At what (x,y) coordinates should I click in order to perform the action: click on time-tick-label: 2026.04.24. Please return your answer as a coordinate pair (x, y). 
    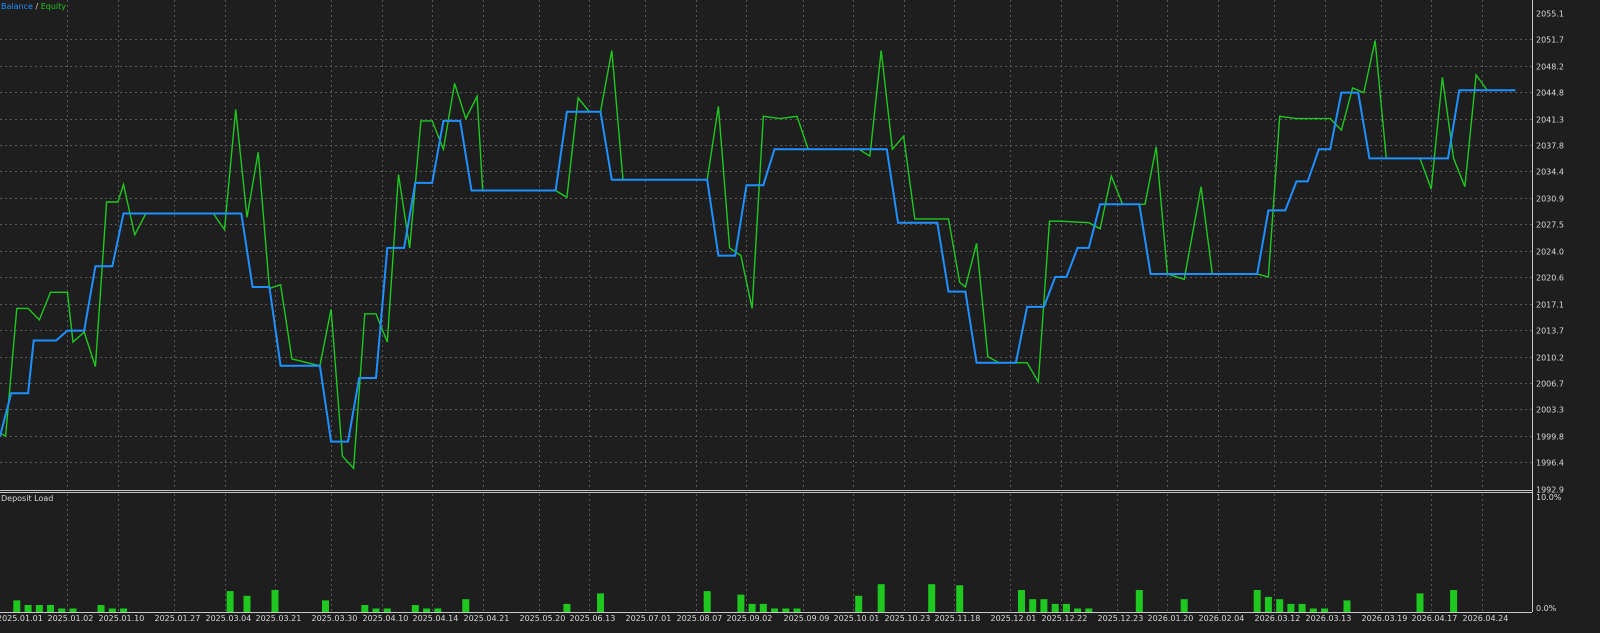
    Looking at the image, I should click on (1486, 618).